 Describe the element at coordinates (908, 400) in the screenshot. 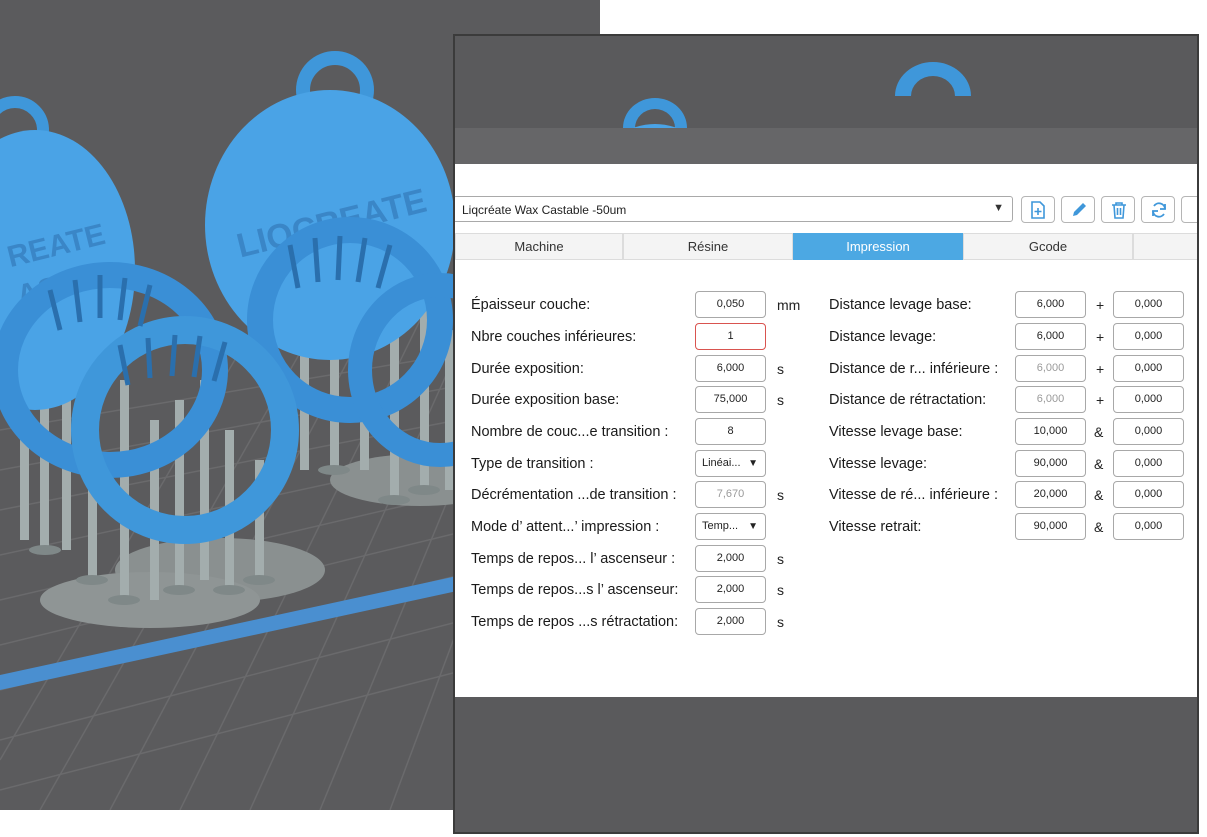

I see `retract-distance-label: Distance de rétractation:` at that location.